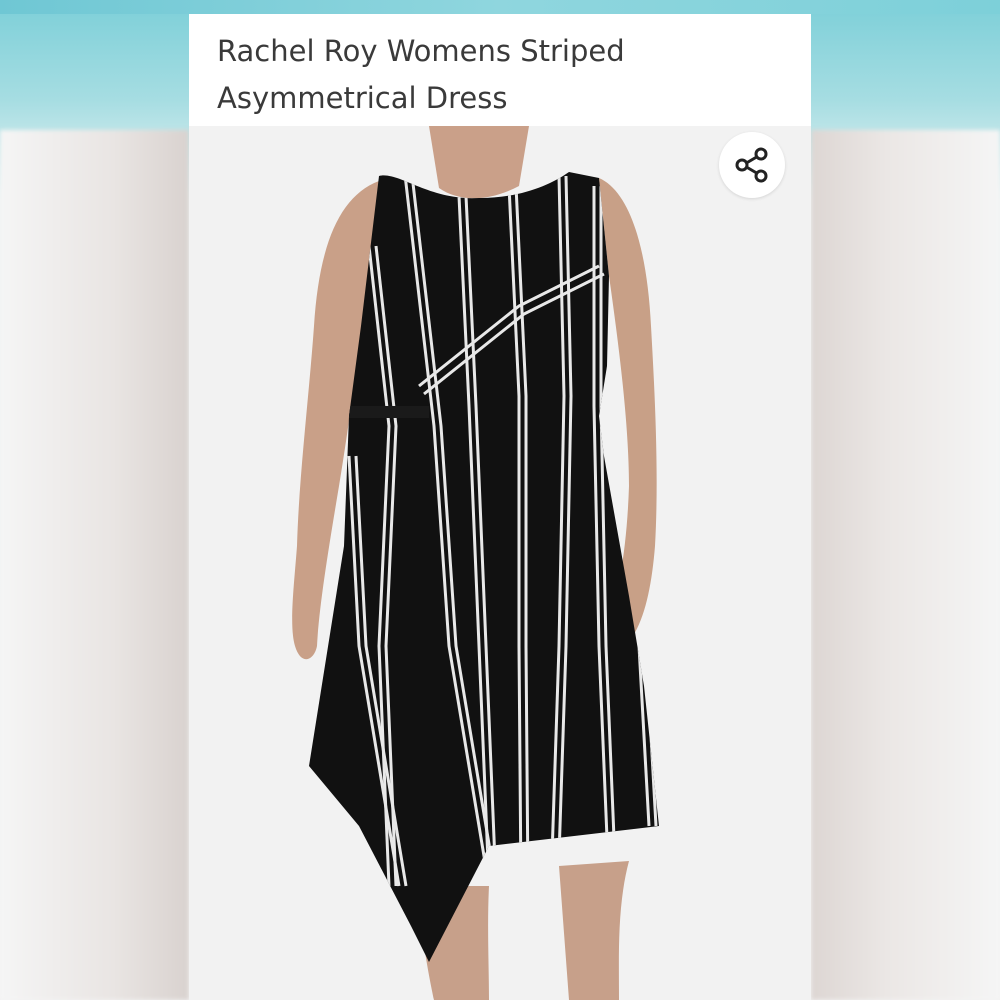  I want to click on share-icon, so click(751, 165).